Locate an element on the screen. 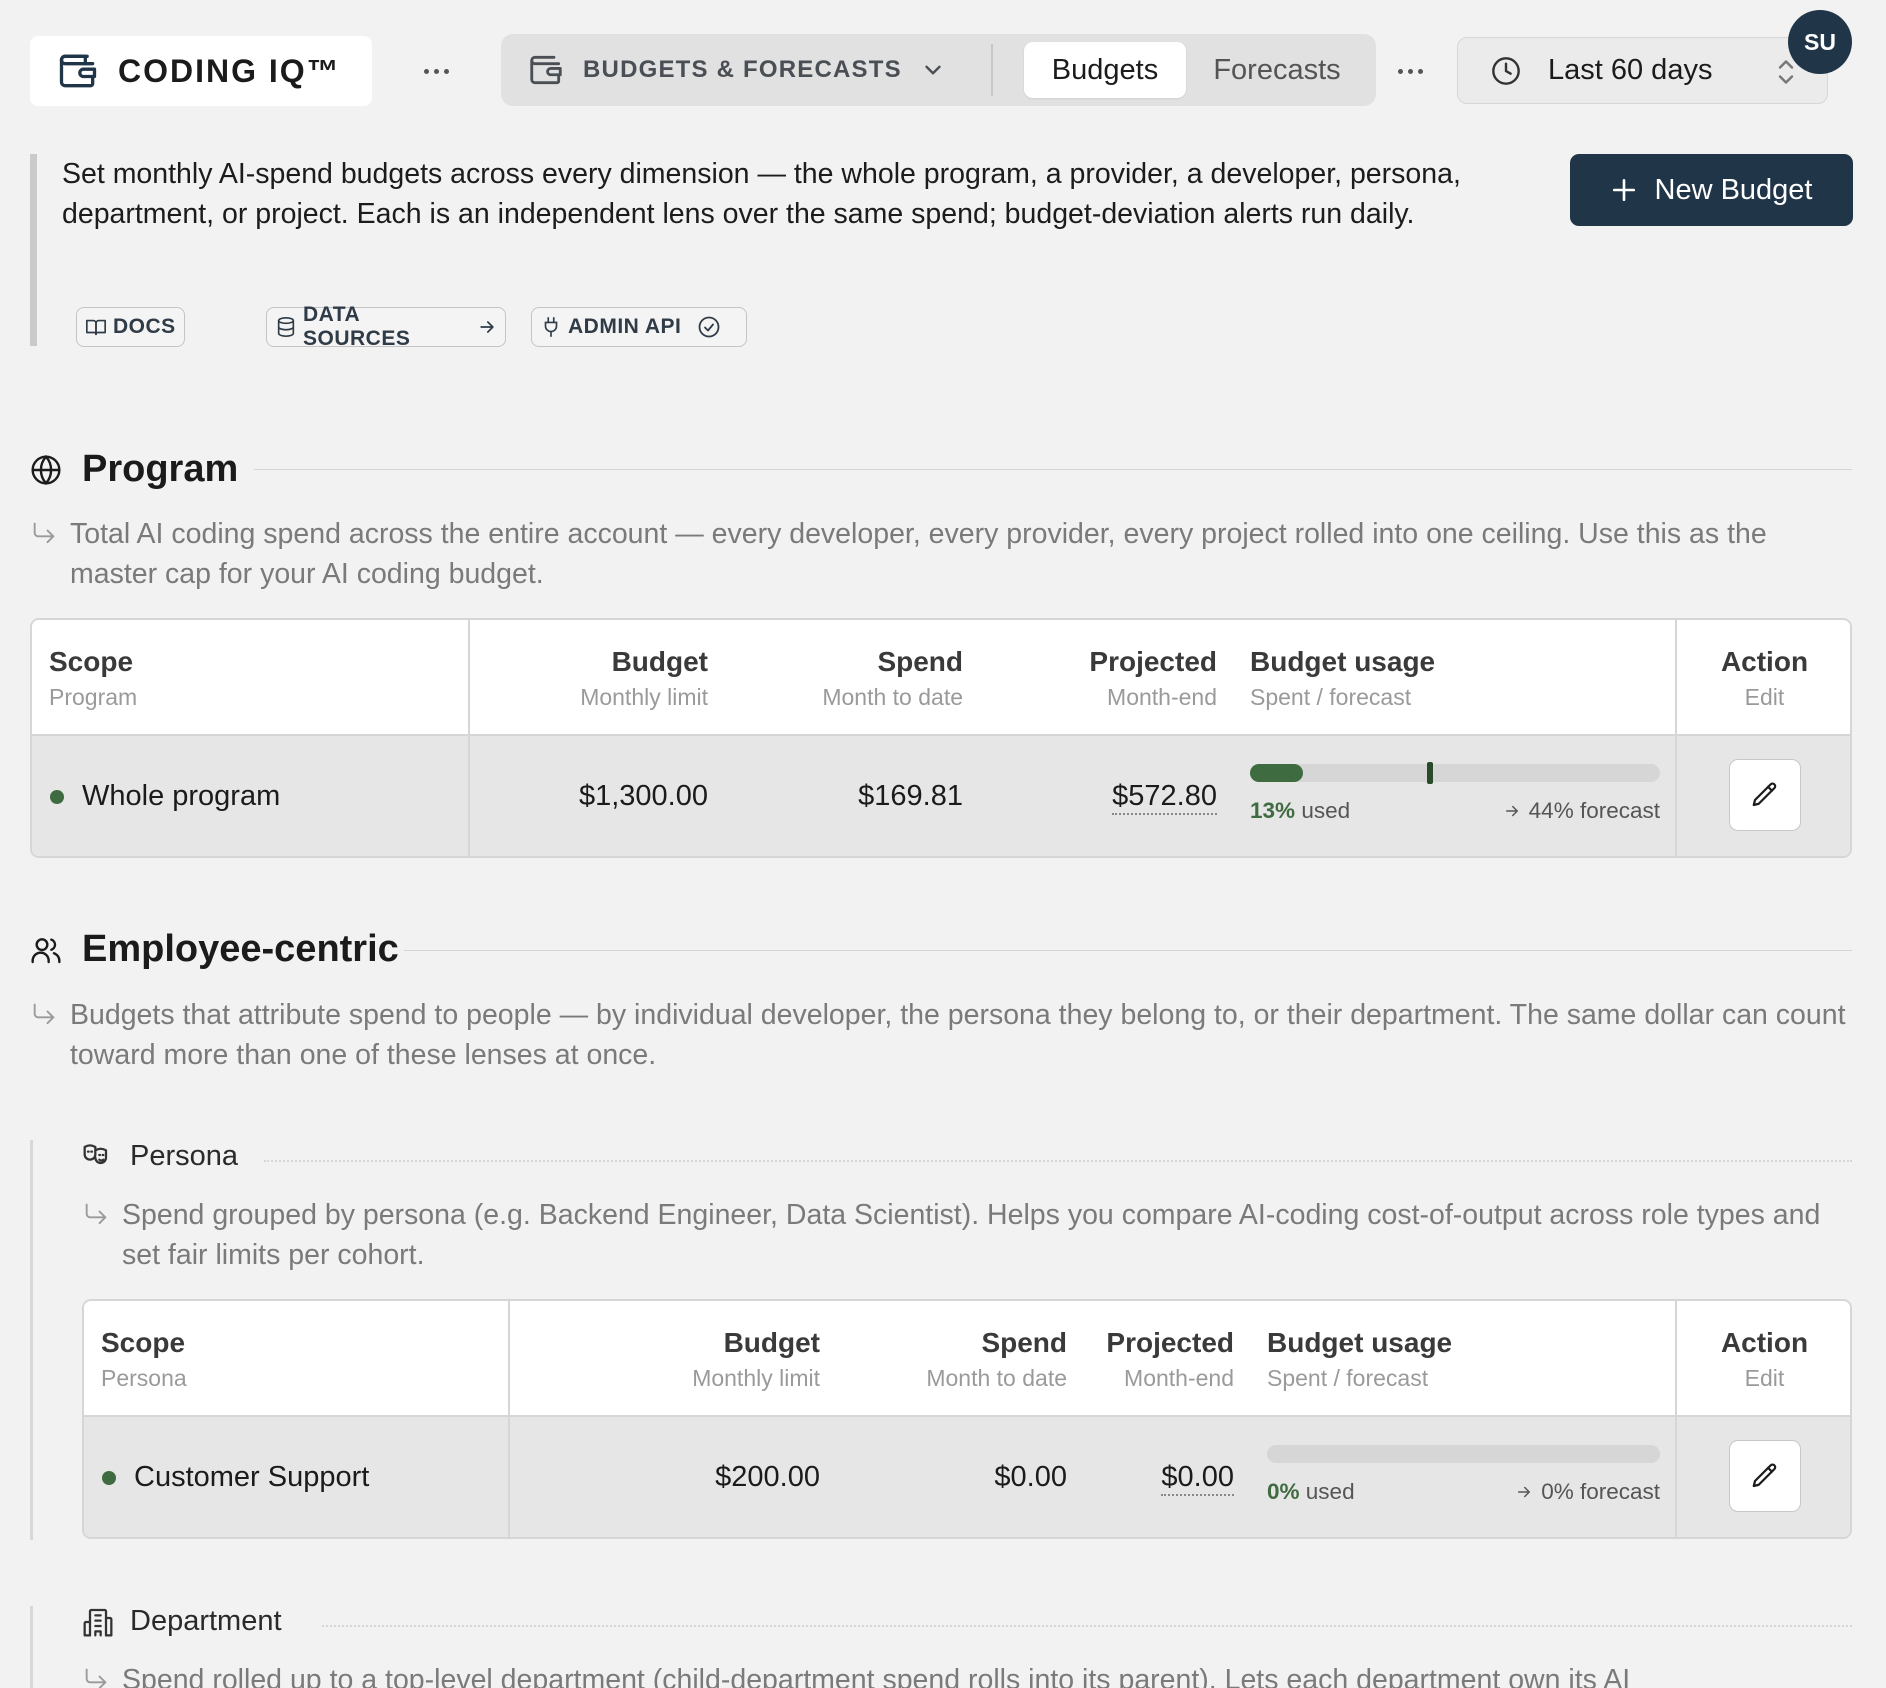 Image resolution: width=1886 pixels, height=1688 pixels. header-spend: Spend Month to date is located at coordinates (996, 1359).